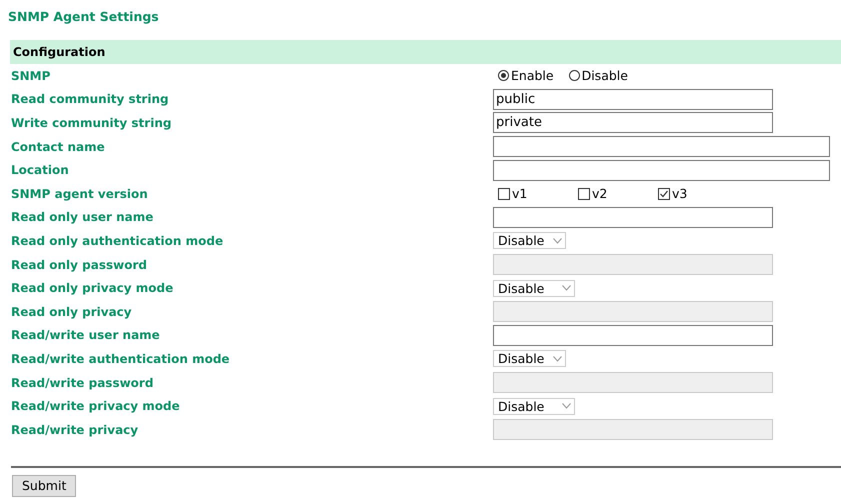 The image size is (841, 503). I want to click on field-label: Read only user name, so click(82, 217).